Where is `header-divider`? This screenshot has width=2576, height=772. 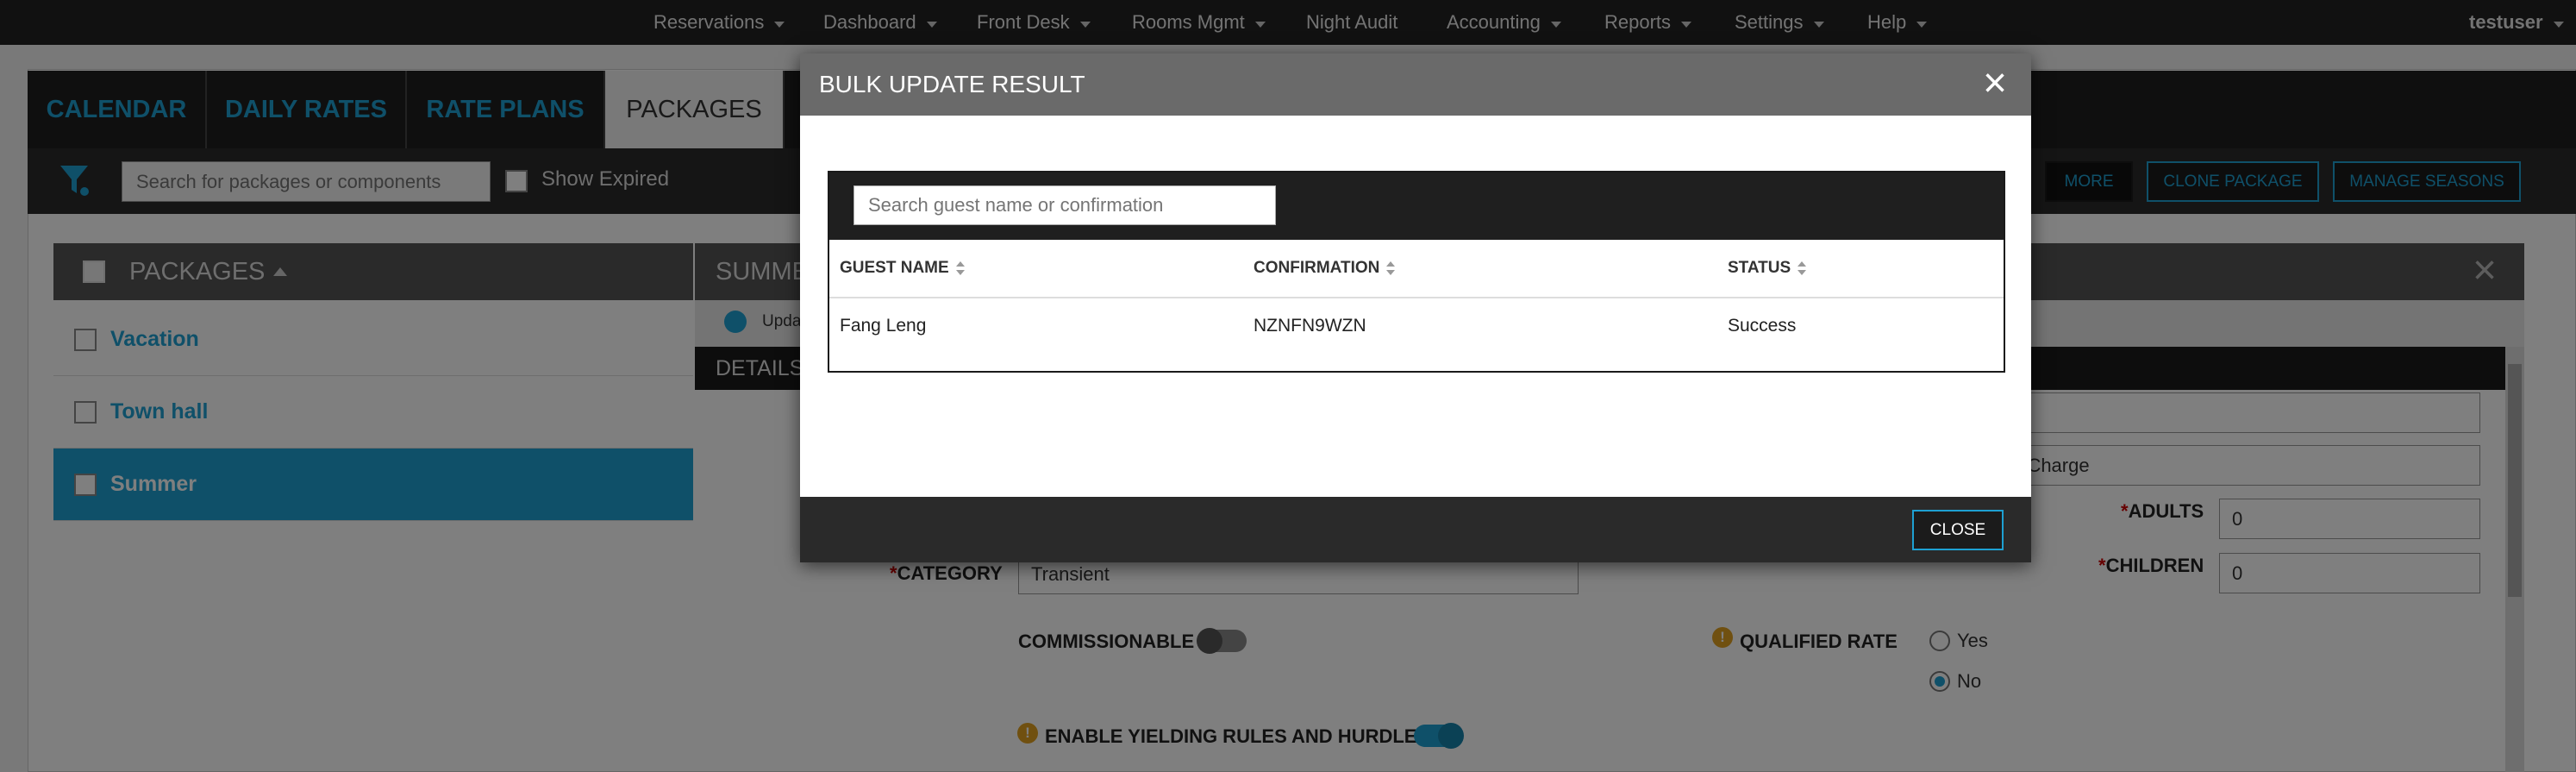
header-divider is located at coordinates (1416, 297).